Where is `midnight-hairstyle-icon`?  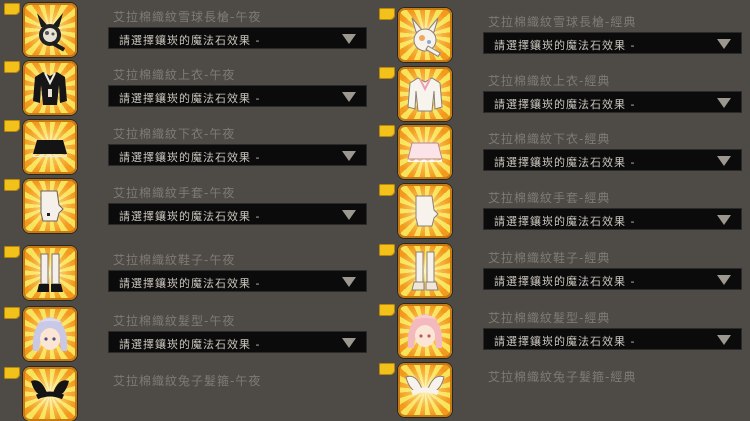
midnight-hairstyle-icon is located at coordinates (50, 334).